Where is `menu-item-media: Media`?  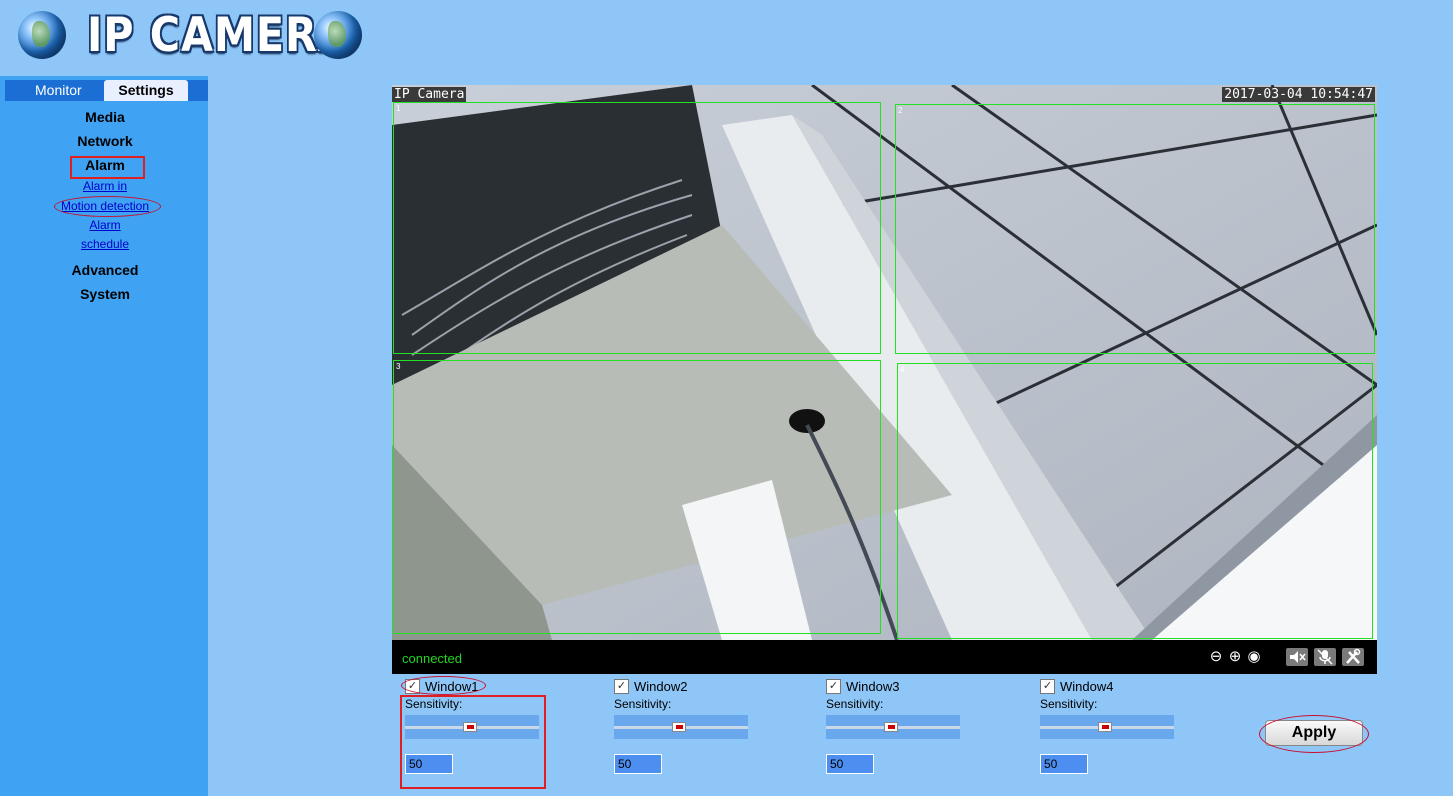
menu-item-media: Media is located at coordinates (105, 117).